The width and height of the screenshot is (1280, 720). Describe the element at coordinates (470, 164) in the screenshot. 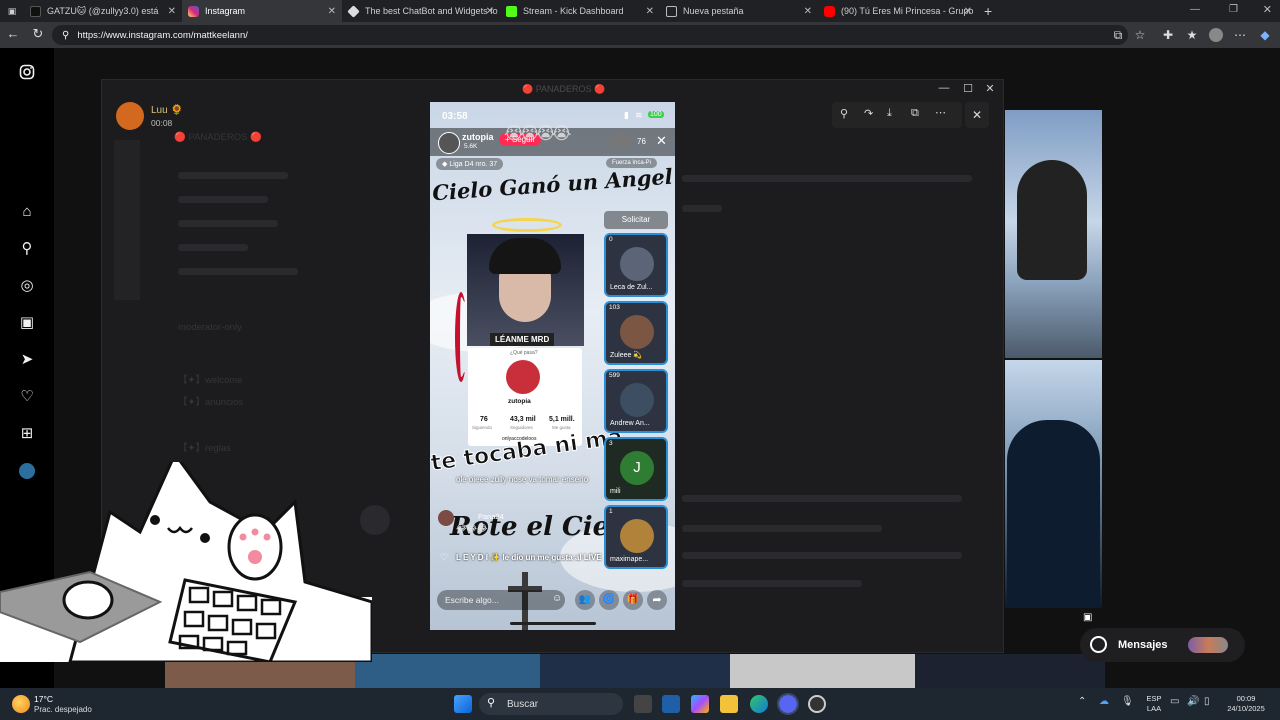

I see `league-badge: ◆ Liga D4 nro. 37` at that location.